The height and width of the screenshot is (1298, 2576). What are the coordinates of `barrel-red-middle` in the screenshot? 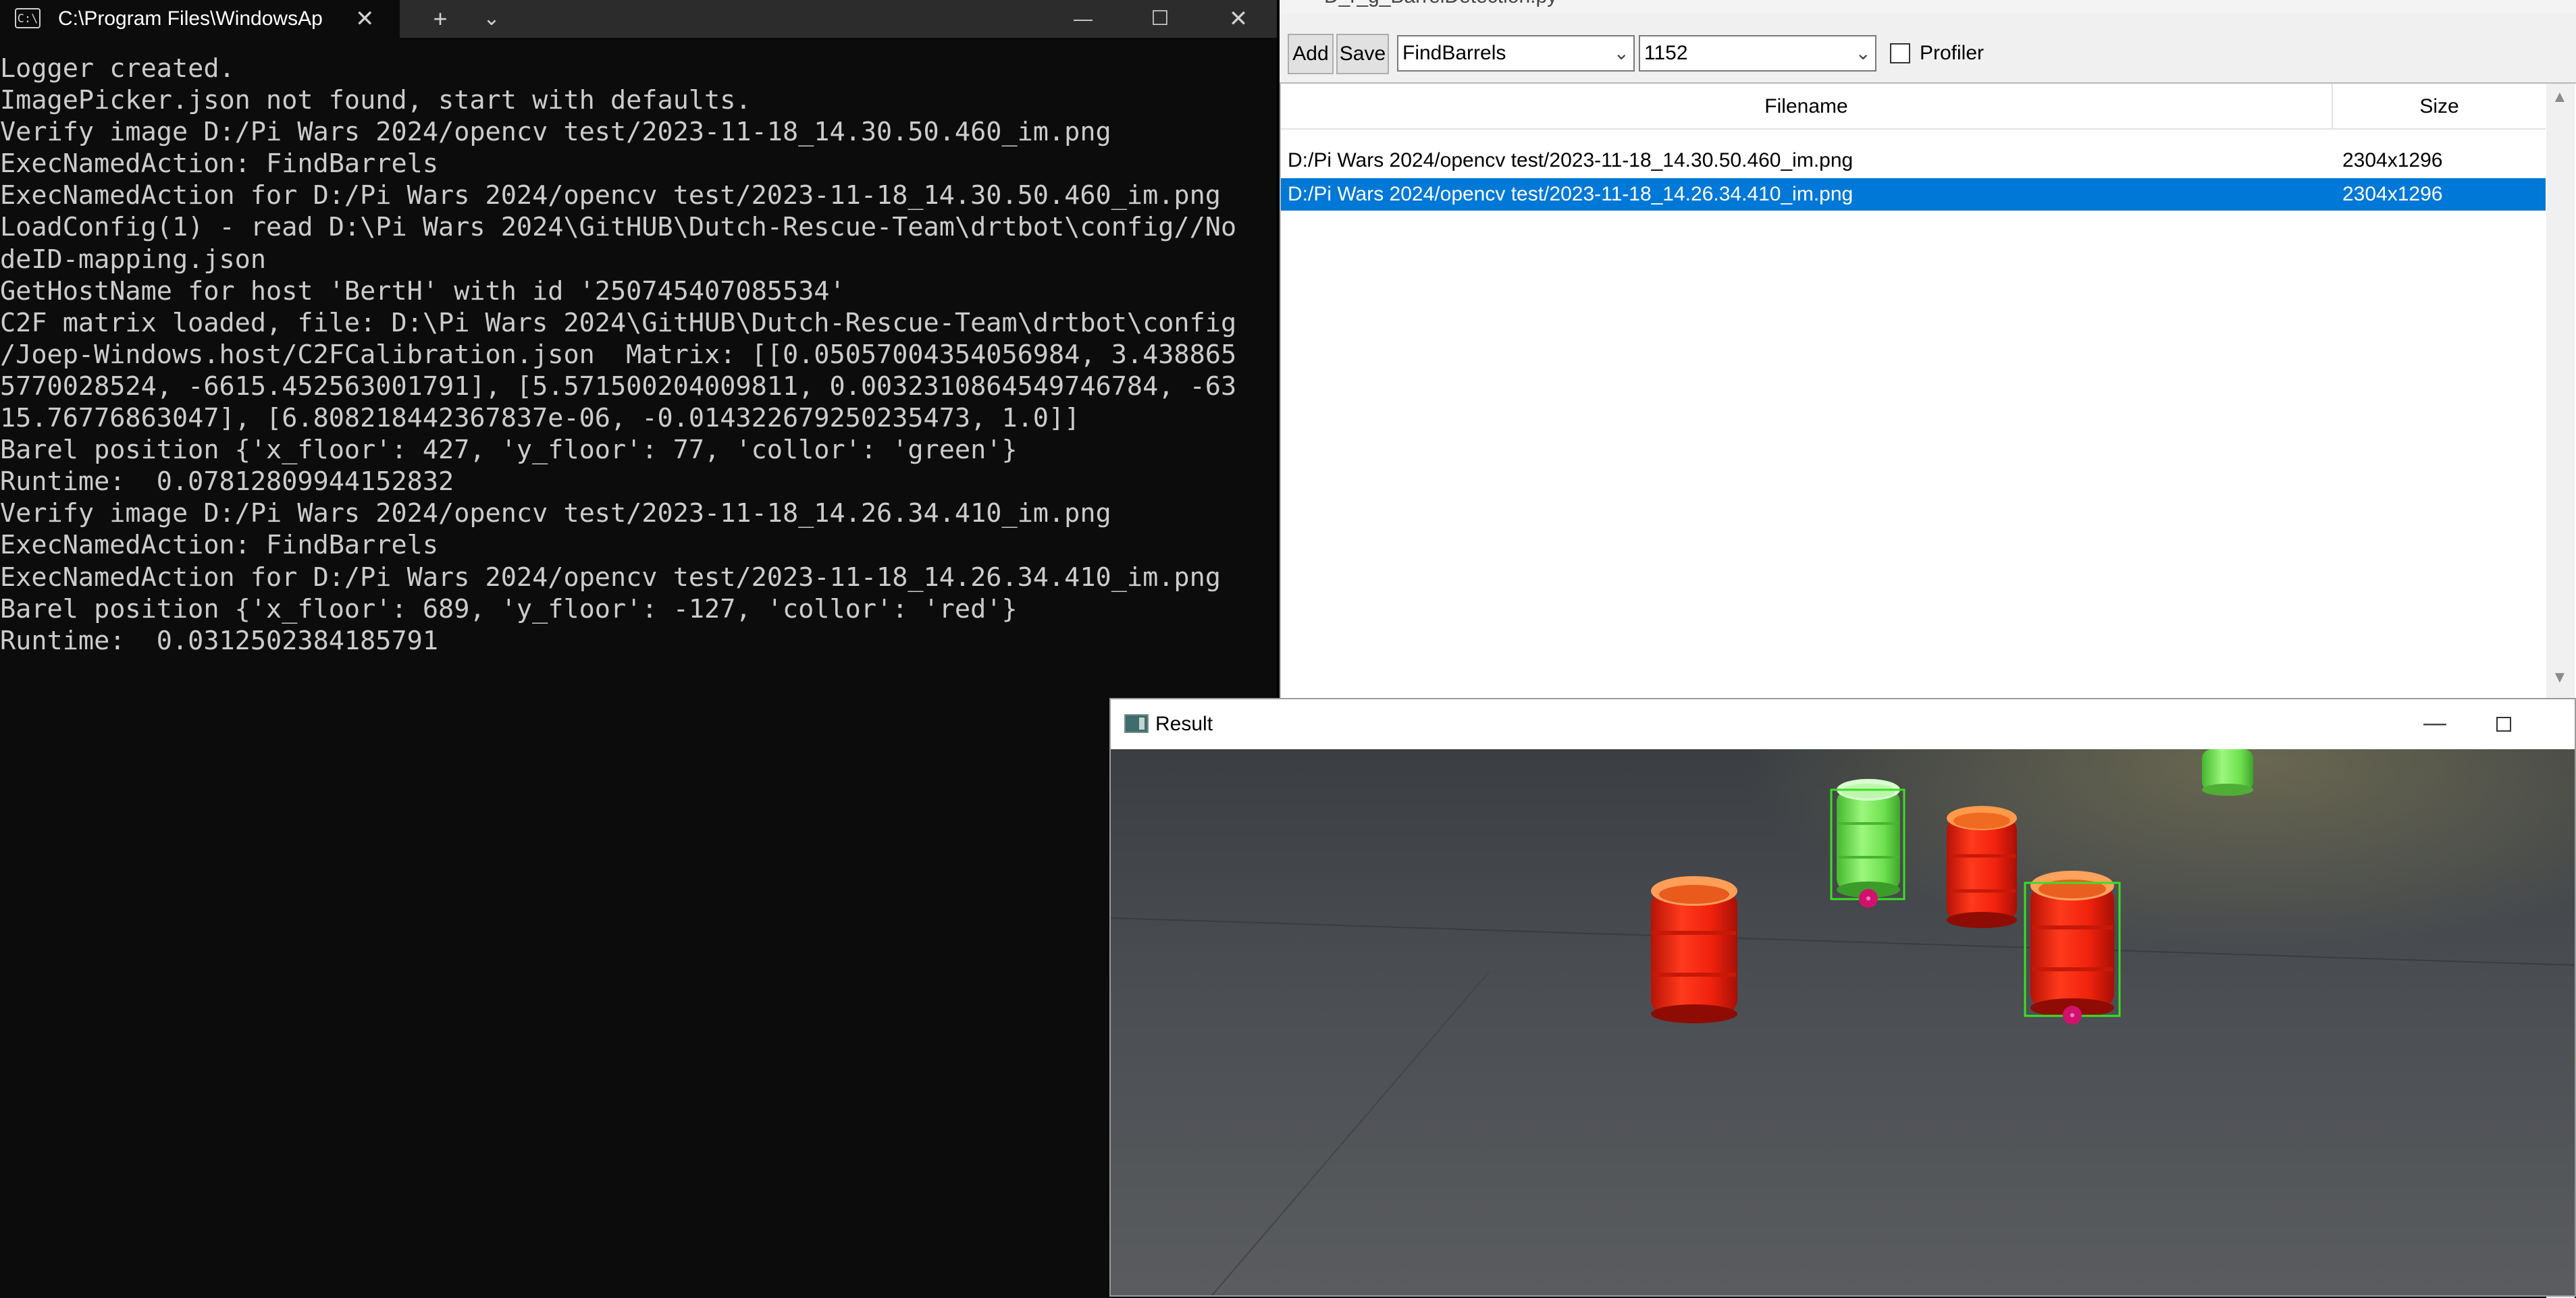 It's located at (1982, 867).